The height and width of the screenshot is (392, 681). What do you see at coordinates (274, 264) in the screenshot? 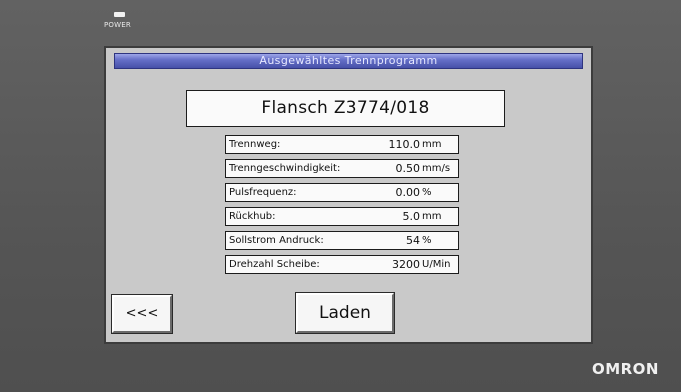
I see `param-label: Drehzahl Scheibe:` at bounding box center [274, 264].